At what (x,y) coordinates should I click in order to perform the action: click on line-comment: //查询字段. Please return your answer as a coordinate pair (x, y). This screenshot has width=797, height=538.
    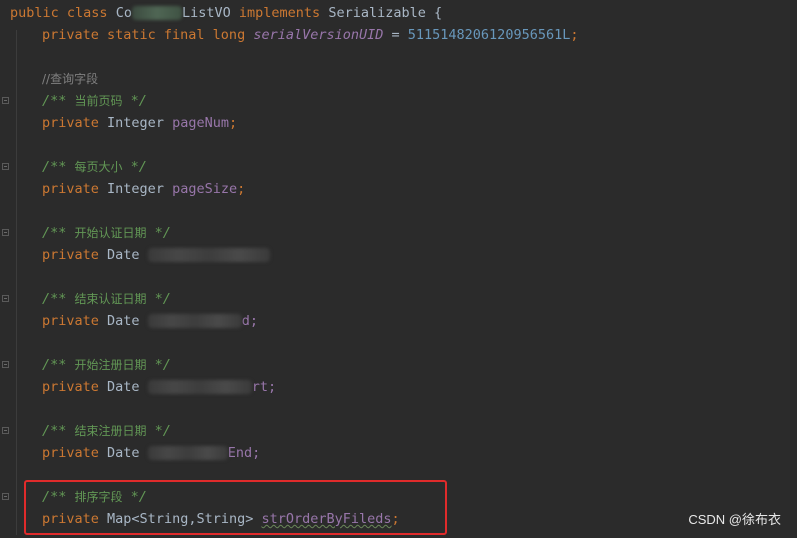
    Looking at the image, I should click on (70, 79).